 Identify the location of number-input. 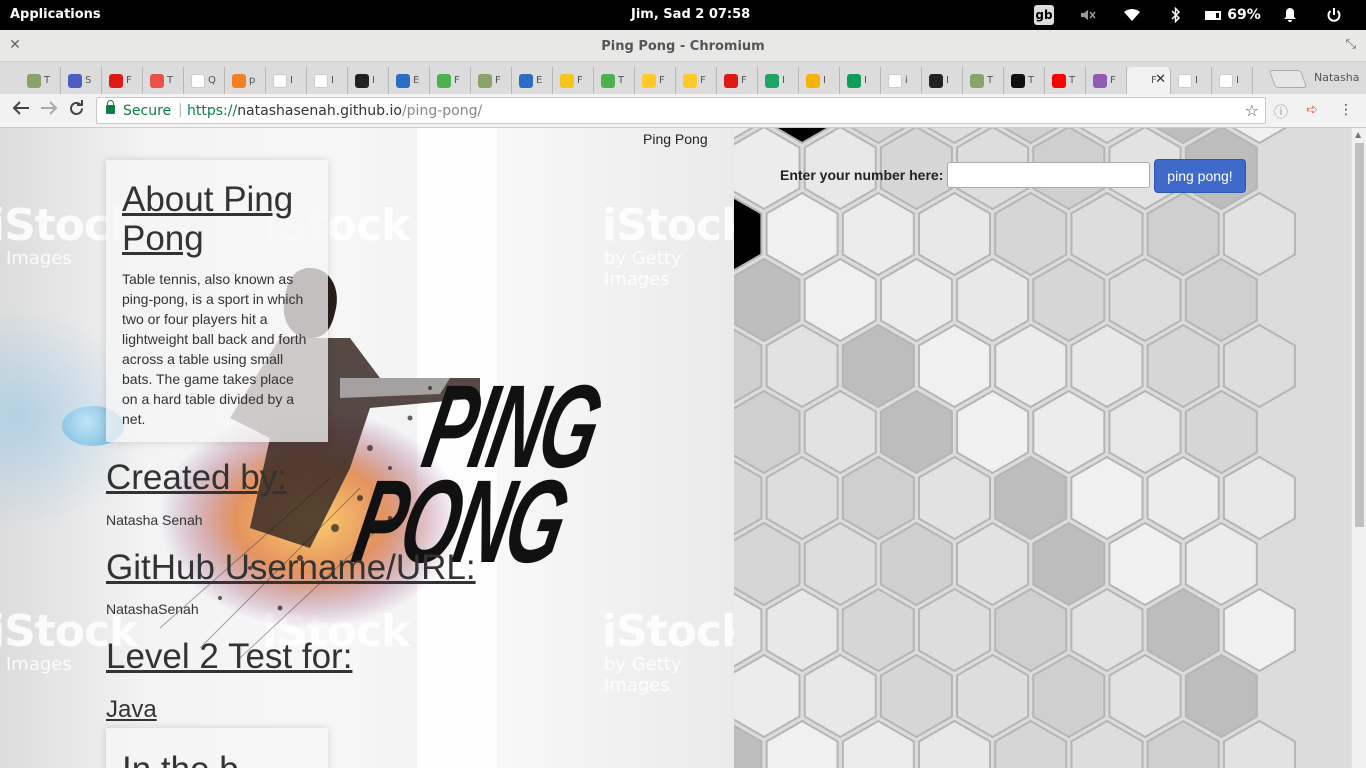
(1048, 175).